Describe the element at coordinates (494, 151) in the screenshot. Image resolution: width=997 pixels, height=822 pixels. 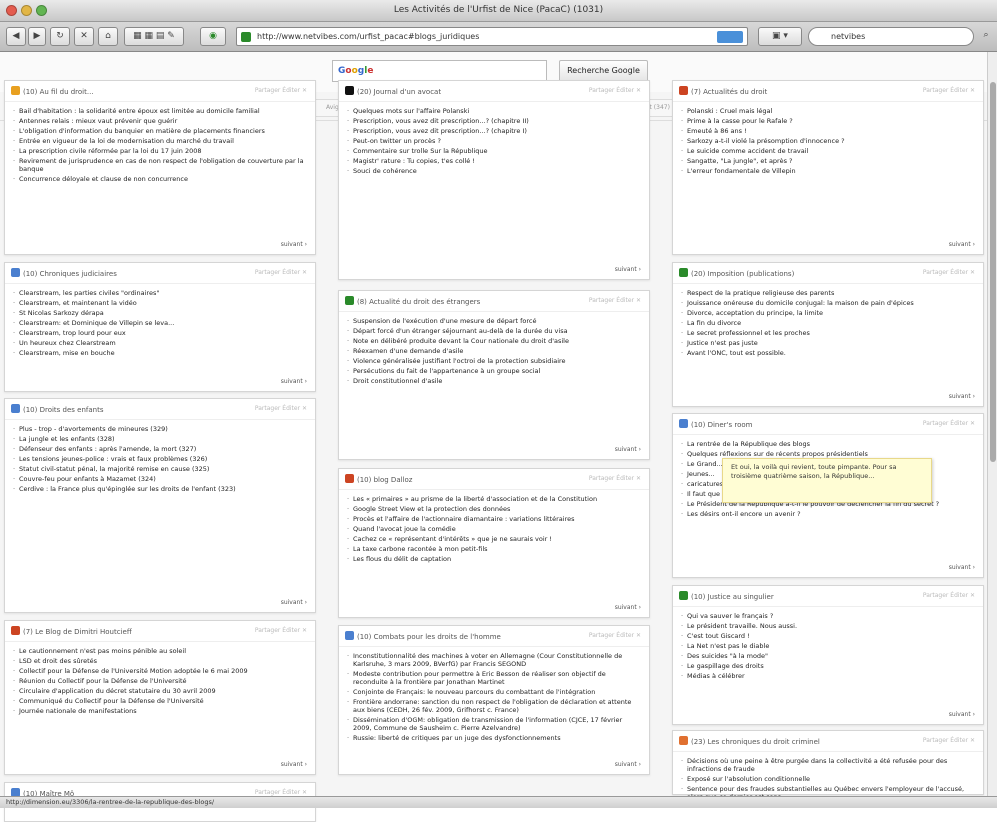
I see `feed-item-link: Commentaire sur trolle Sur la République` at that location.